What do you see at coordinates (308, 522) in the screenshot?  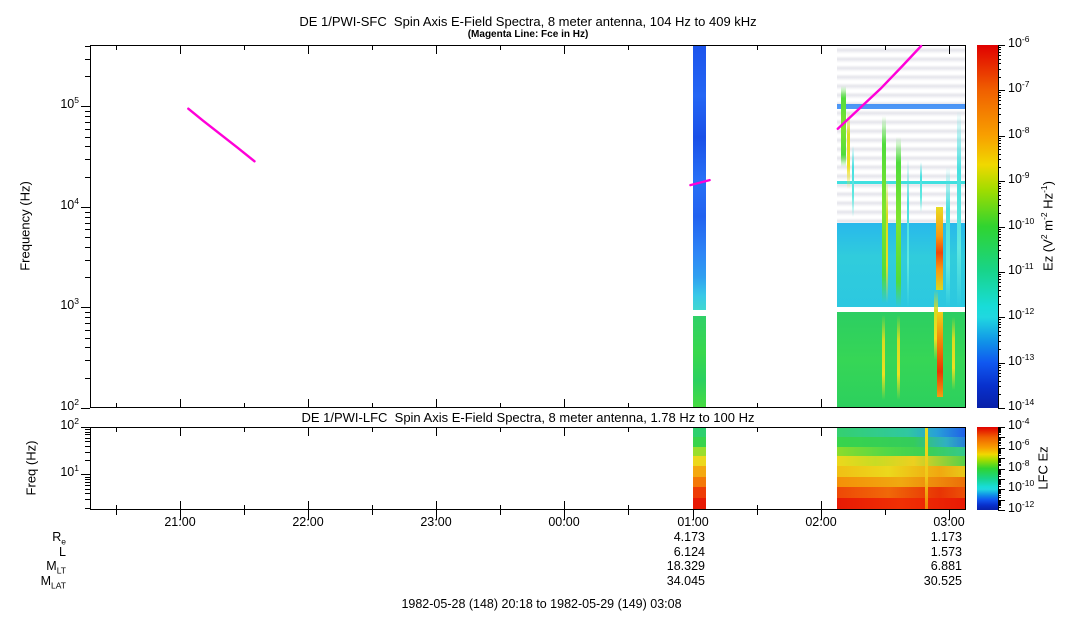 I see `x-tick-label: 22:00` at bounding box center [308, 522].